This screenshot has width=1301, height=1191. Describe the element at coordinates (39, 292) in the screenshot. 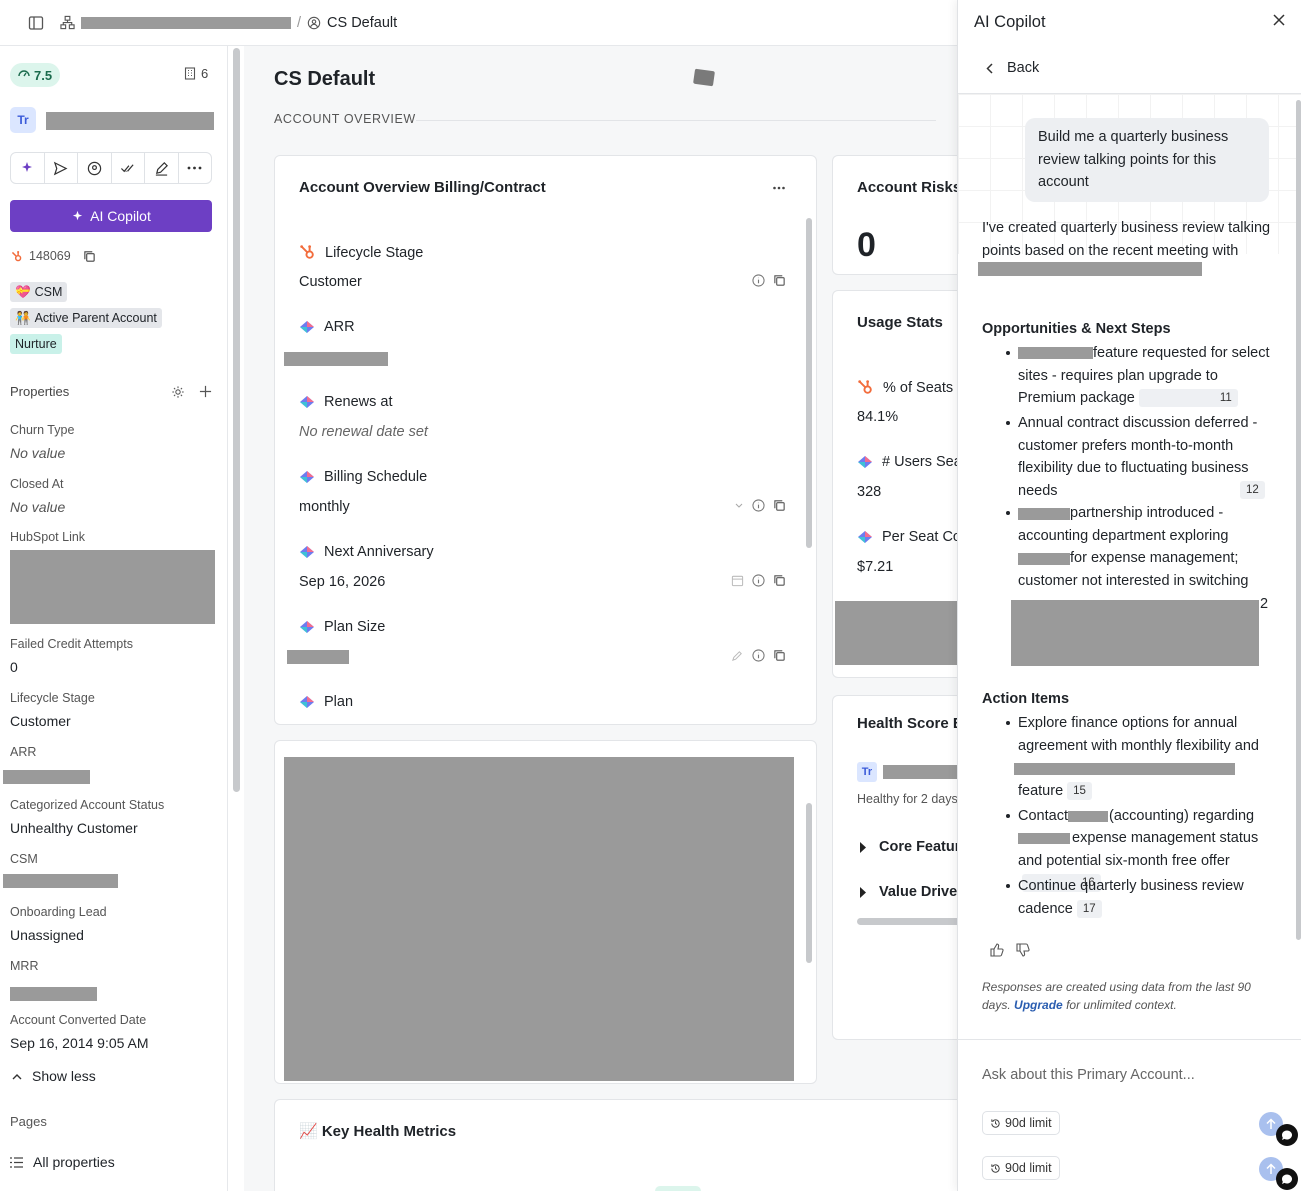

I see `tag-csm: 💝 CSM` at that location.